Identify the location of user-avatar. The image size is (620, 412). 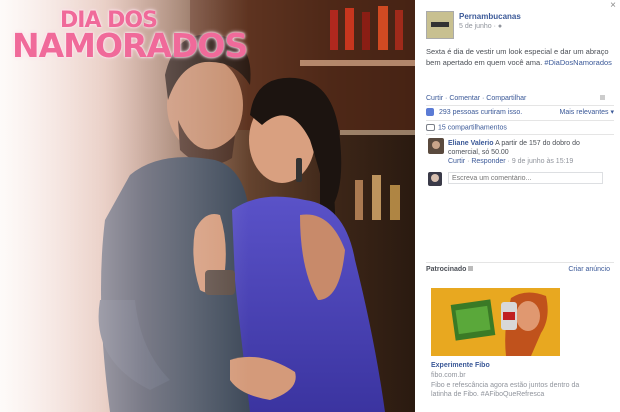
(435, 179).